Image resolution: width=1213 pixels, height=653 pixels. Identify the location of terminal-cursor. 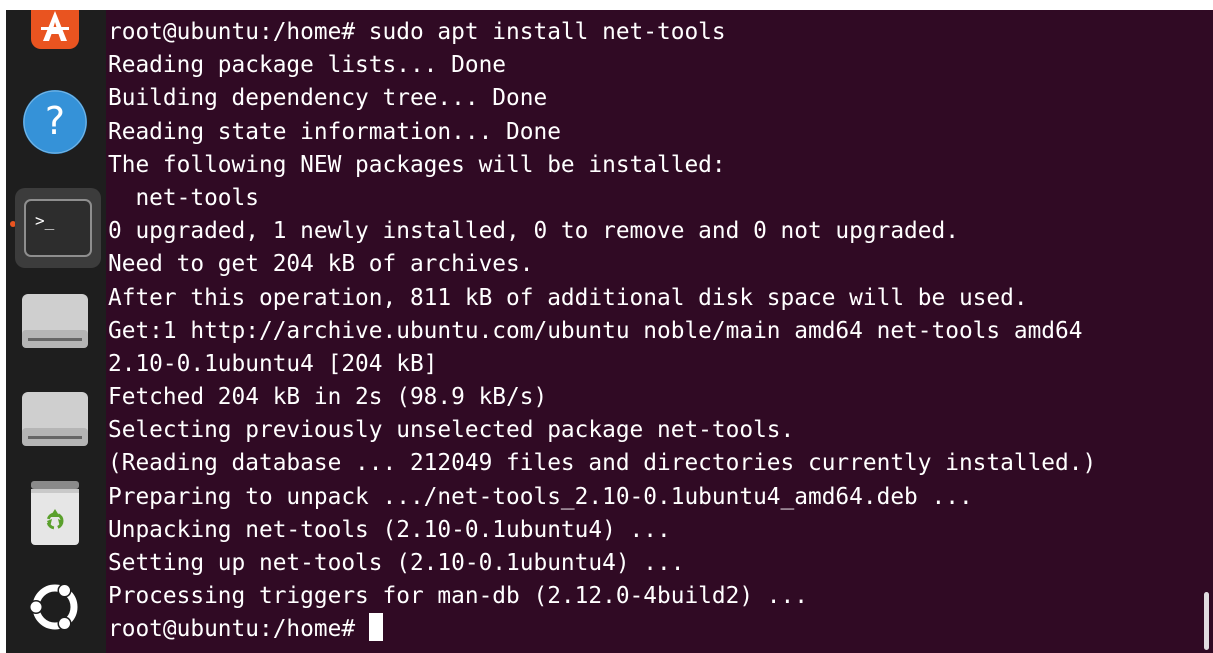
(375, 627).